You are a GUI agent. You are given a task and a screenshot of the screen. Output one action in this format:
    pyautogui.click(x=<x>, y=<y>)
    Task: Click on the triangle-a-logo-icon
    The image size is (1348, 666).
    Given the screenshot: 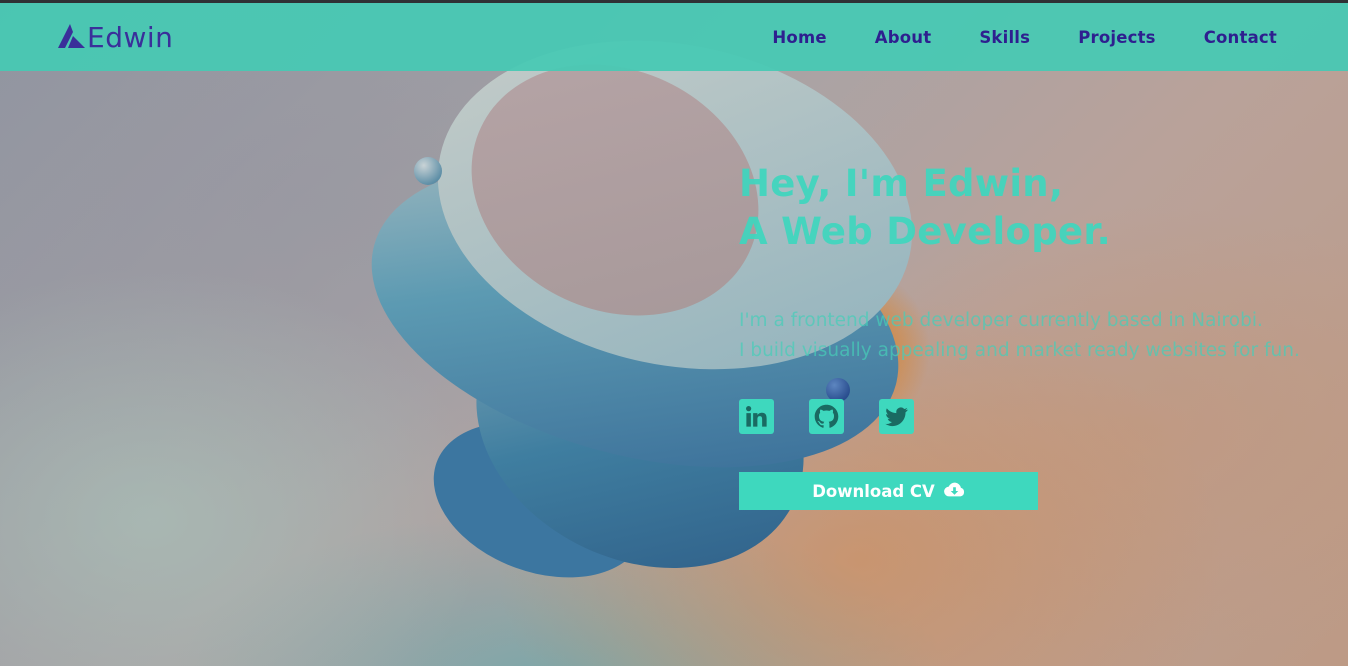 What is the action you would take?
    pyautogui.click(x=72, y=37)
    